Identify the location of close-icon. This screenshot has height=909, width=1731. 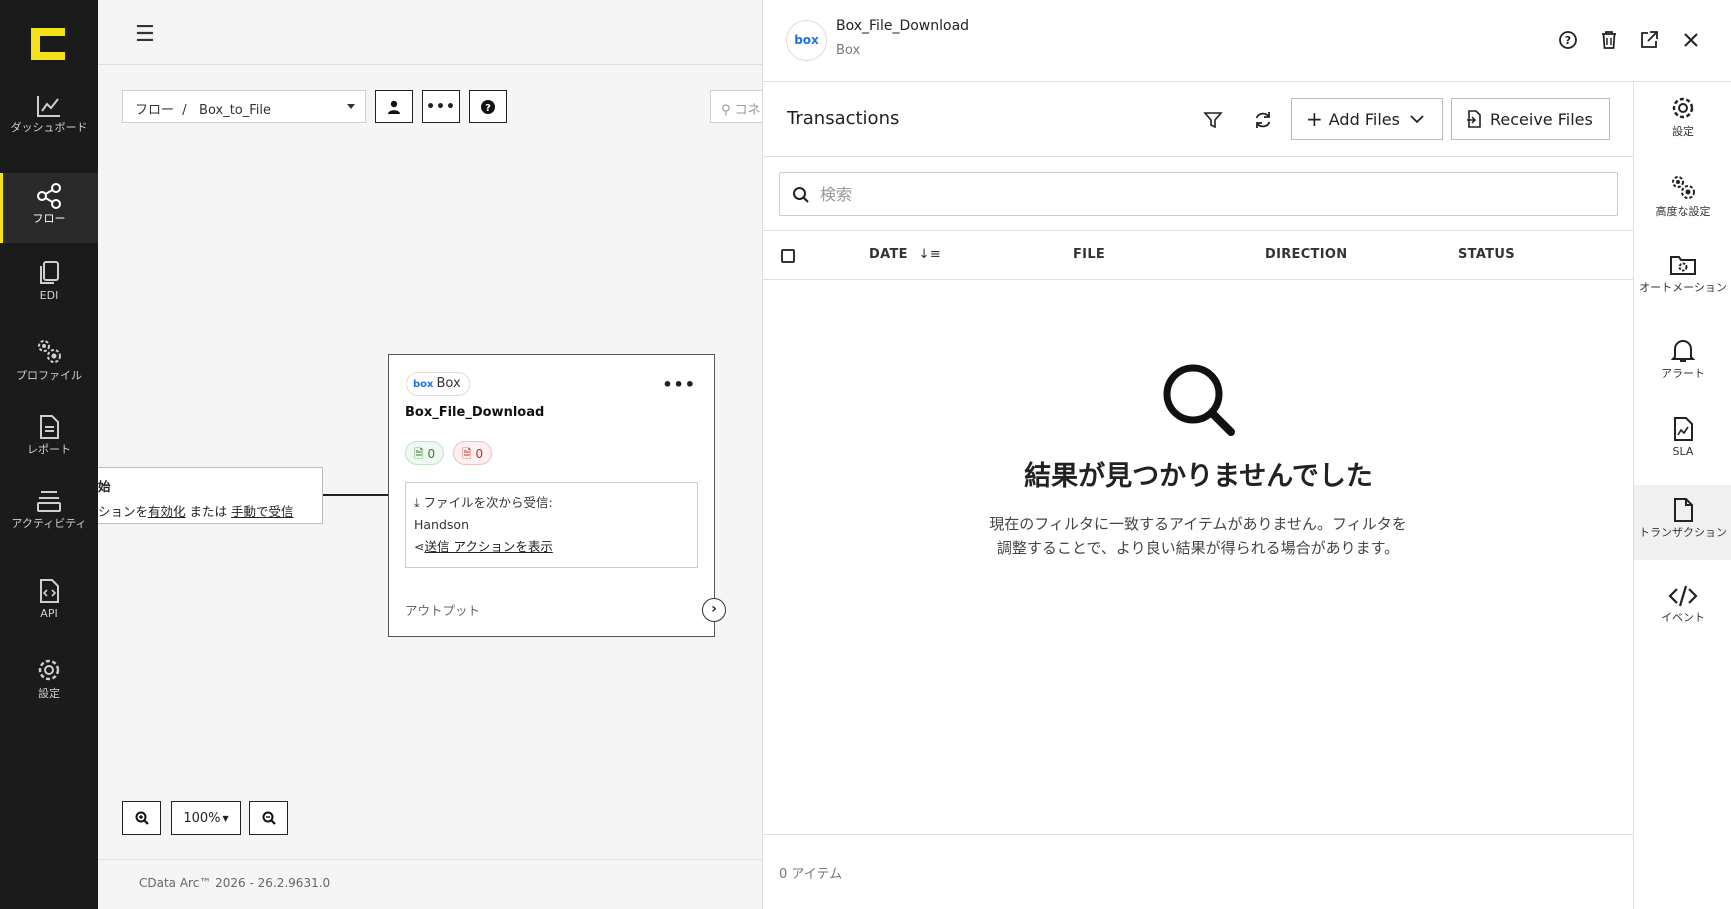
(1691, 40).